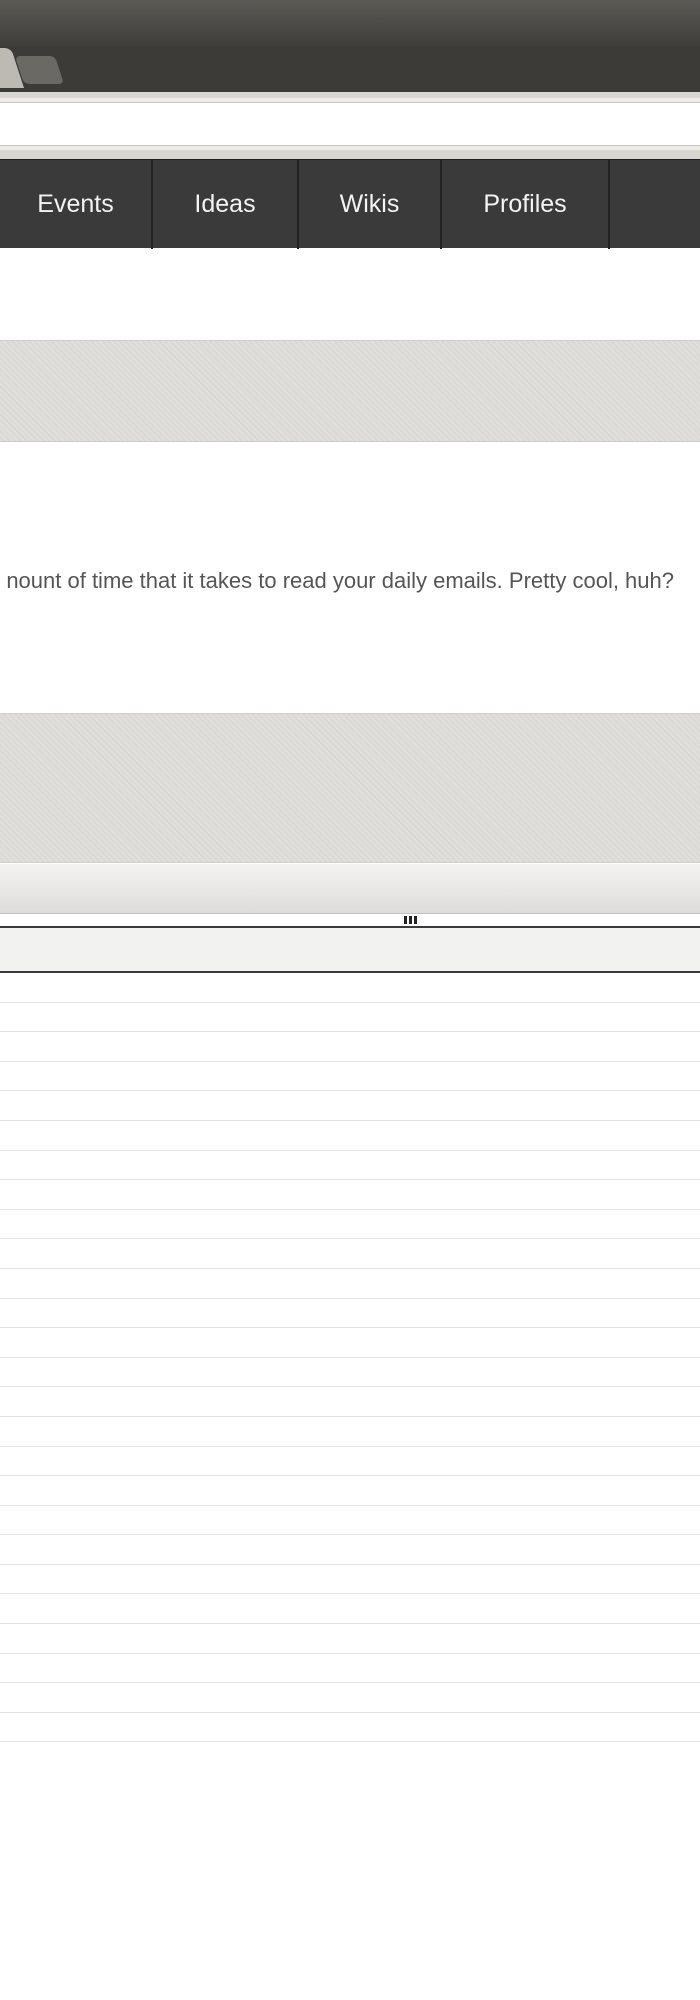  I want to click on address-bar, so click(350, 124).